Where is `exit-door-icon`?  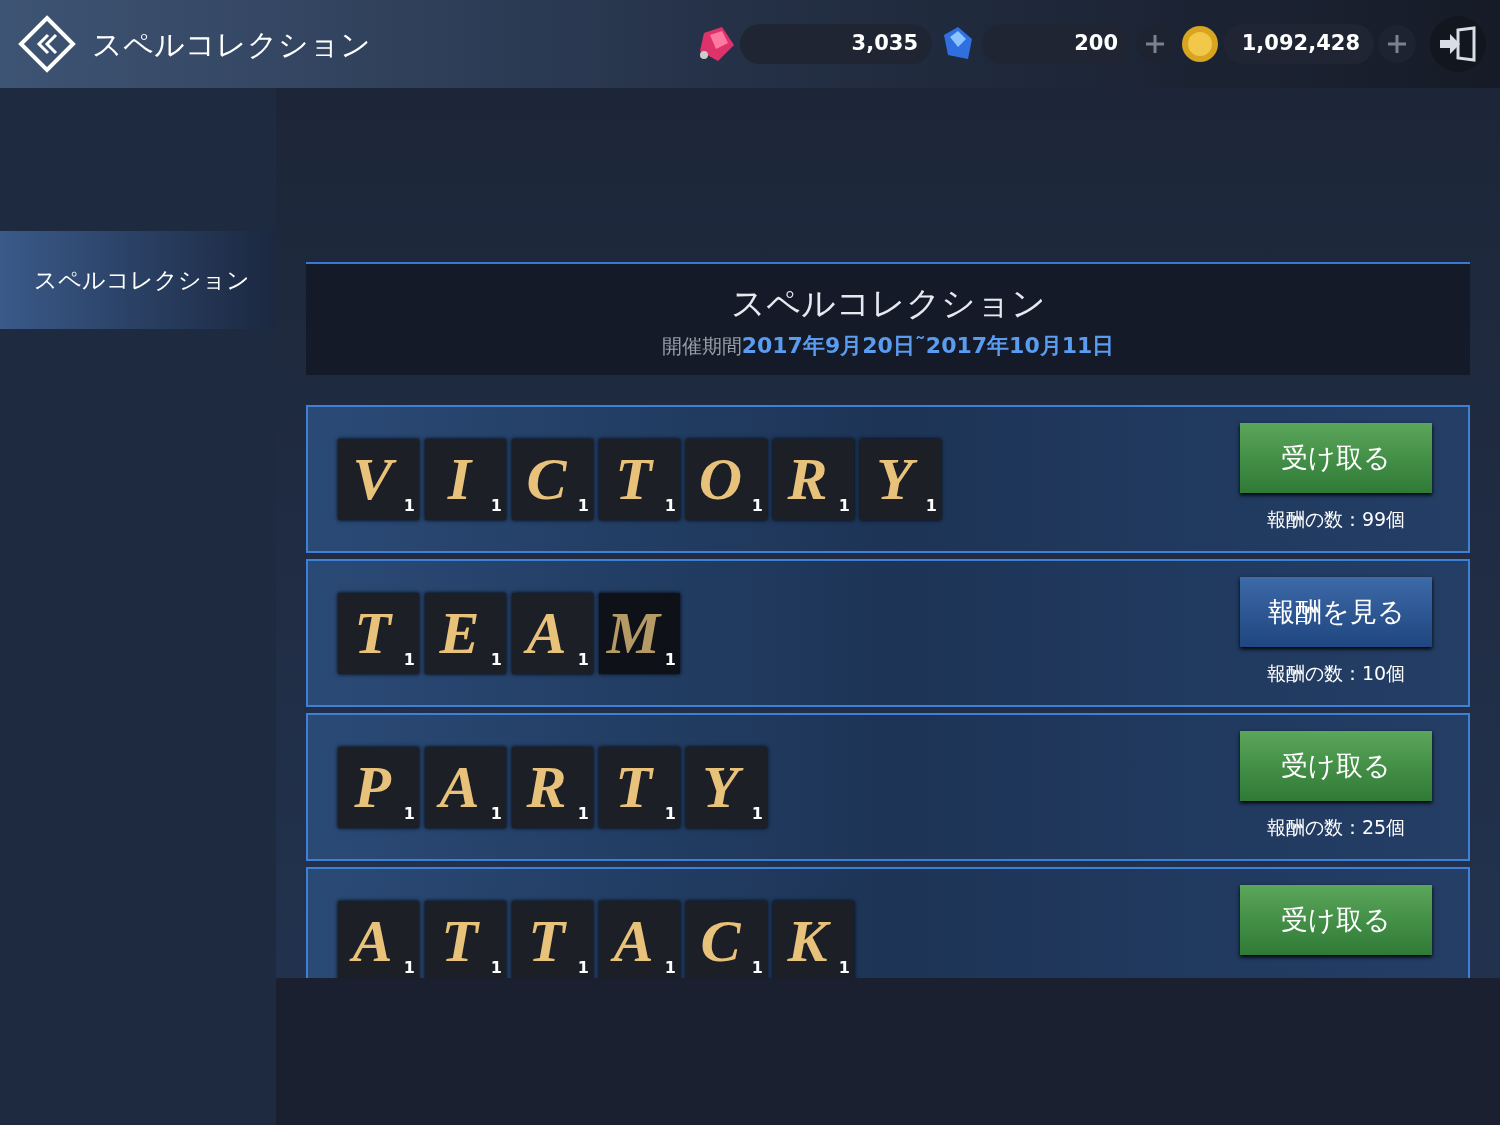
exit-door-icon is located at coordinates (1458, 44).